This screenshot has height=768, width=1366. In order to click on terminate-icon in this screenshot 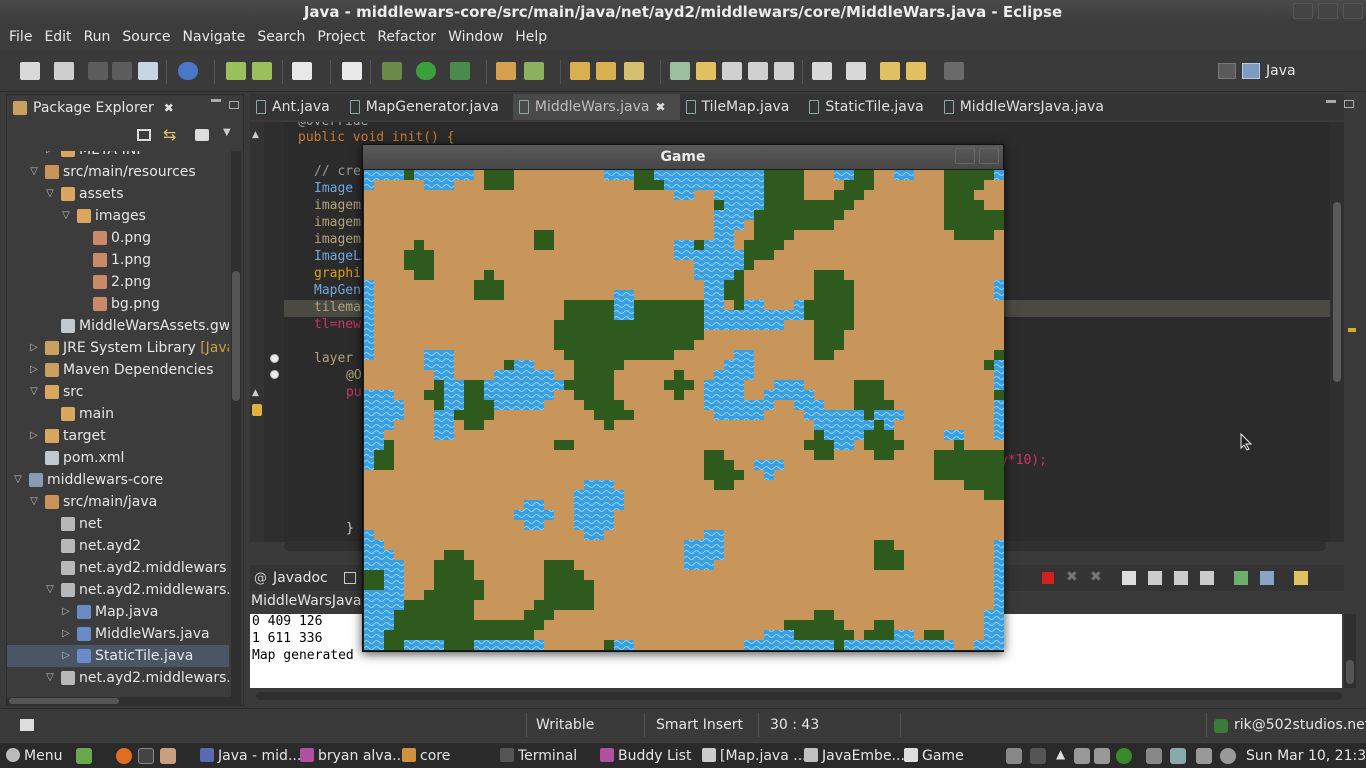, I will do `click(1048, 578)`.